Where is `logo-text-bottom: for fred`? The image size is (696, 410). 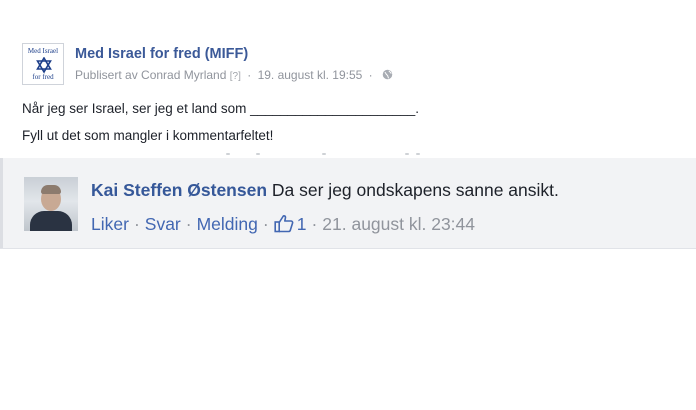
logo-text-bottom: for fred is located at coordinates (43, 77).